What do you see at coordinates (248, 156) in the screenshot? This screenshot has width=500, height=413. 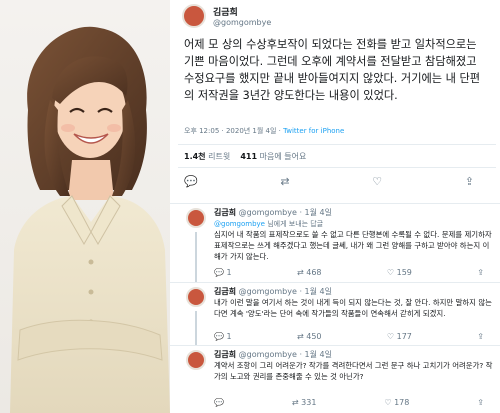 I see `like-count: 411` at bounding box center [248, 156].